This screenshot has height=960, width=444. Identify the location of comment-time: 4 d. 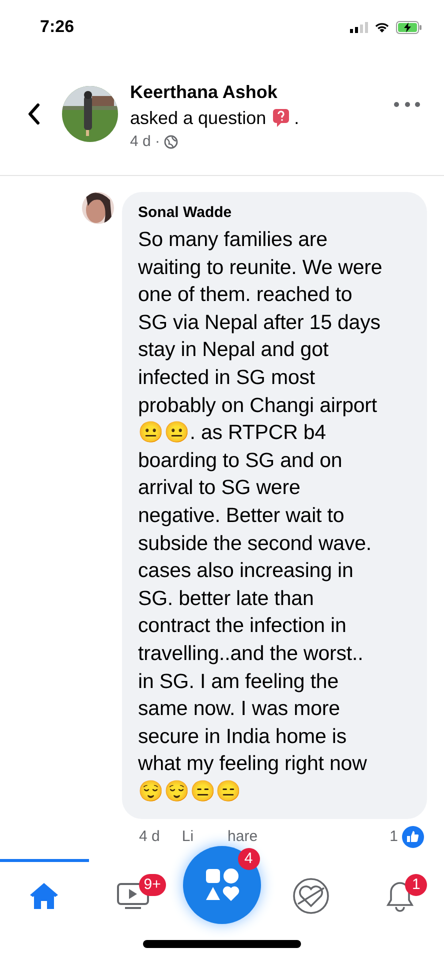
(149, 837).